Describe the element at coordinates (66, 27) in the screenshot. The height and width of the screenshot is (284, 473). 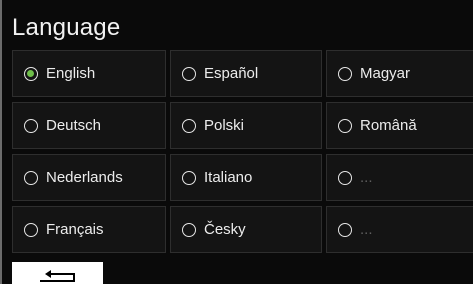
I see `page-title: Language` at that location.